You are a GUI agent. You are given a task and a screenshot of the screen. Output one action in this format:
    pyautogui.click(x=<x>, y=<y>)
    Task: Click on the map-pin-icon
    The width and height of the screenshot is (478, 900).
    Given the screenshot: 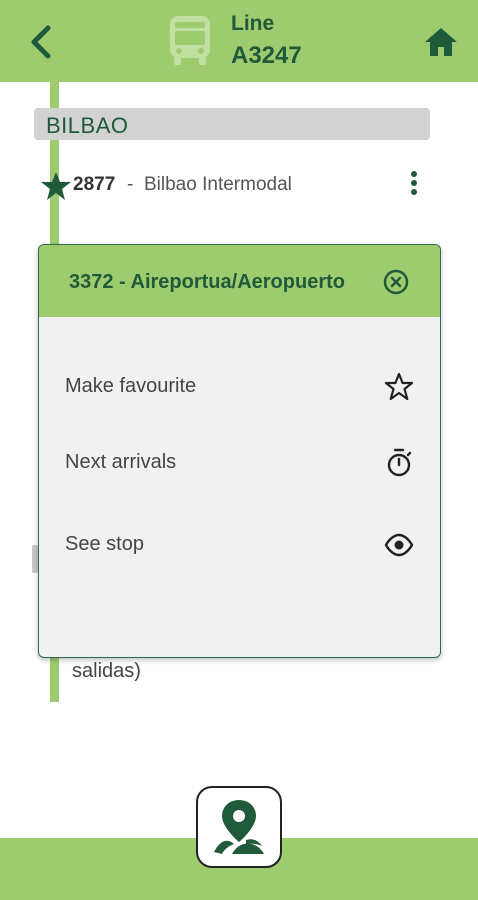 What is the action you would take?
    pyautogui.click(x=239, y=827)
    